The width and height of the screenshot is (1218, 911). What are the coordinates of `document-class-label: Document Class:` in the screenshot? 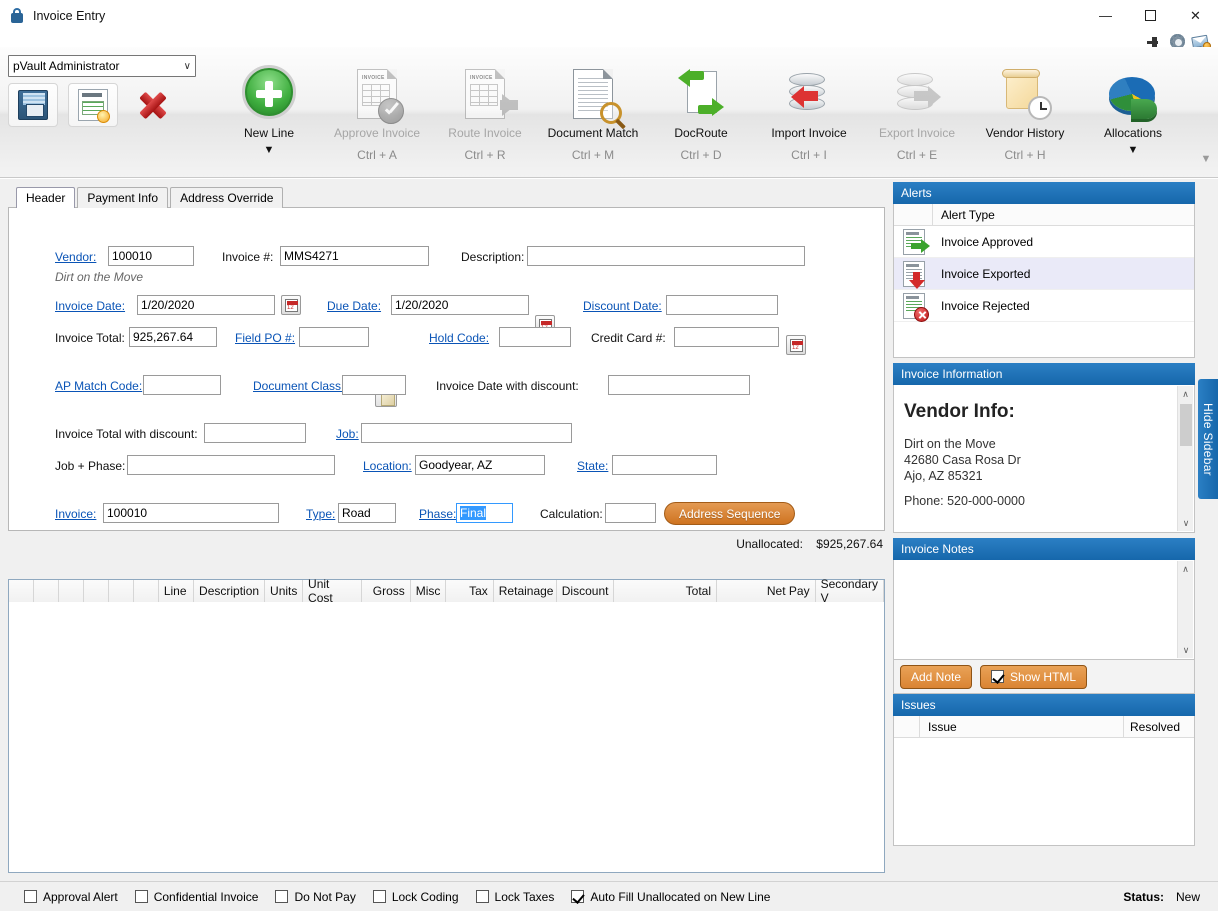 It's located at (298, 386).